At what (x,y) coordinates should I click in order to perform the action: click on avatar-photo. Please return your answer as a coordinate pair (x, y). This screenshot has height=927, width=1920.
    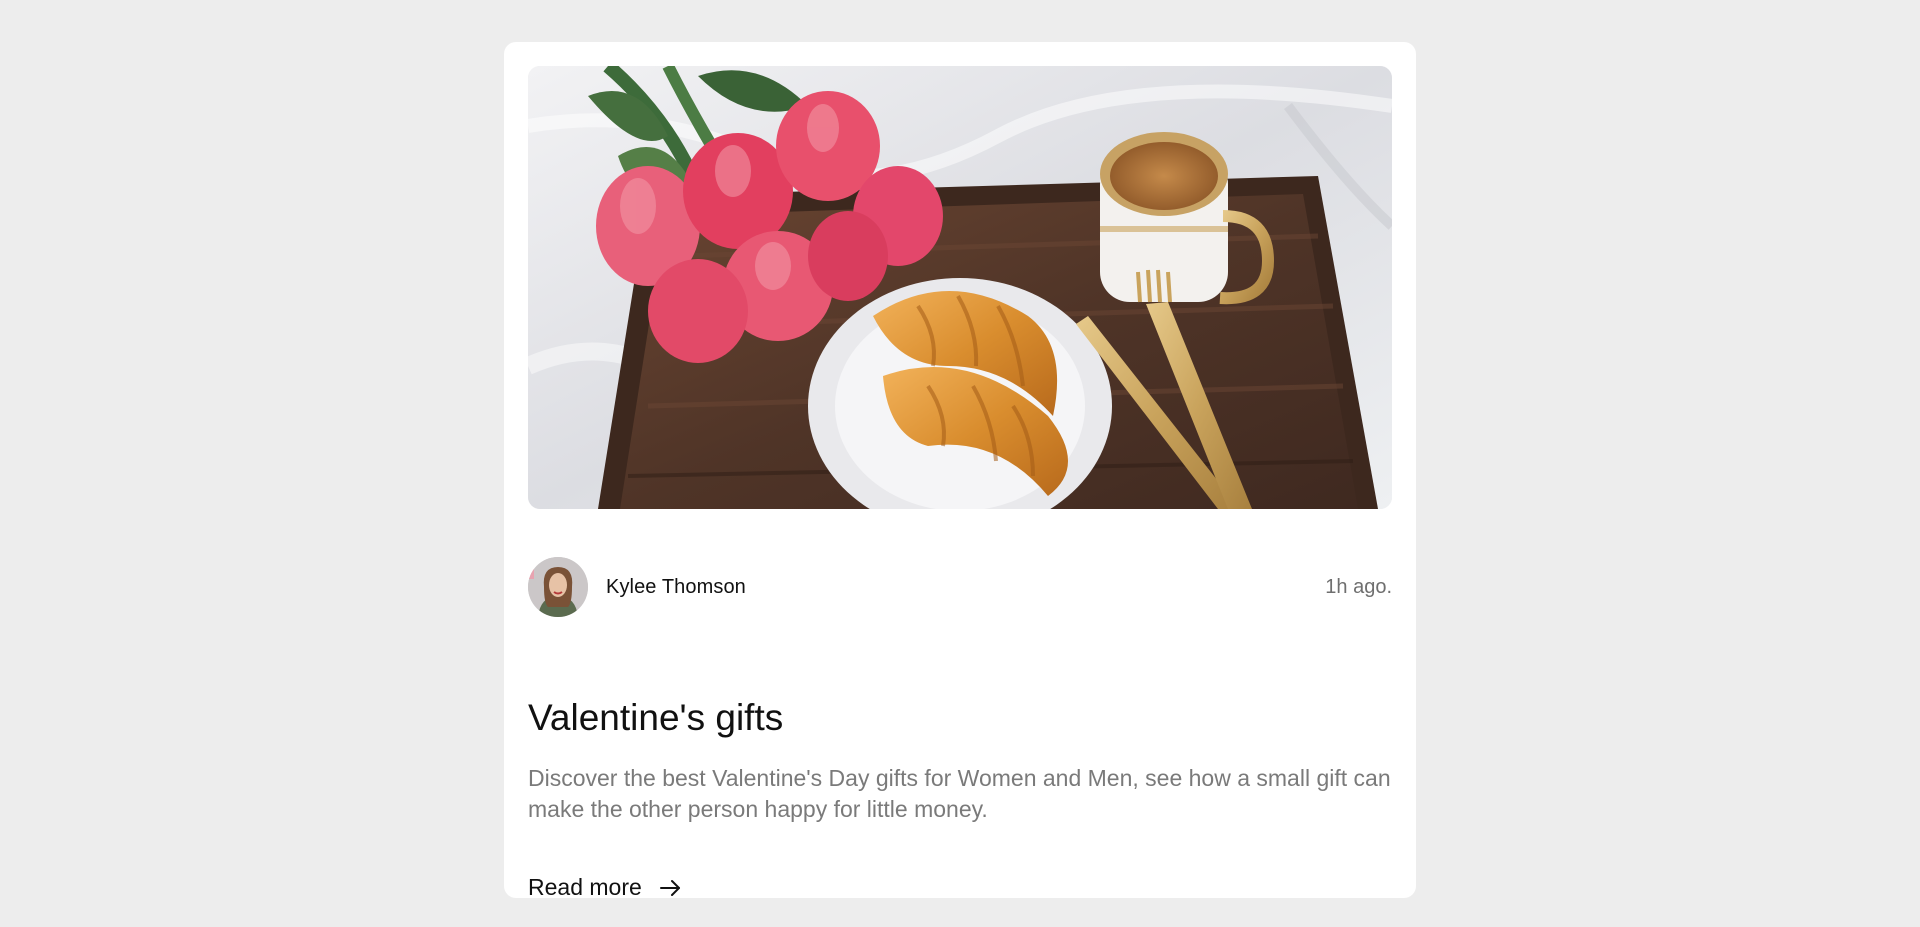
    Looking at the image, I should click on (558, 587).